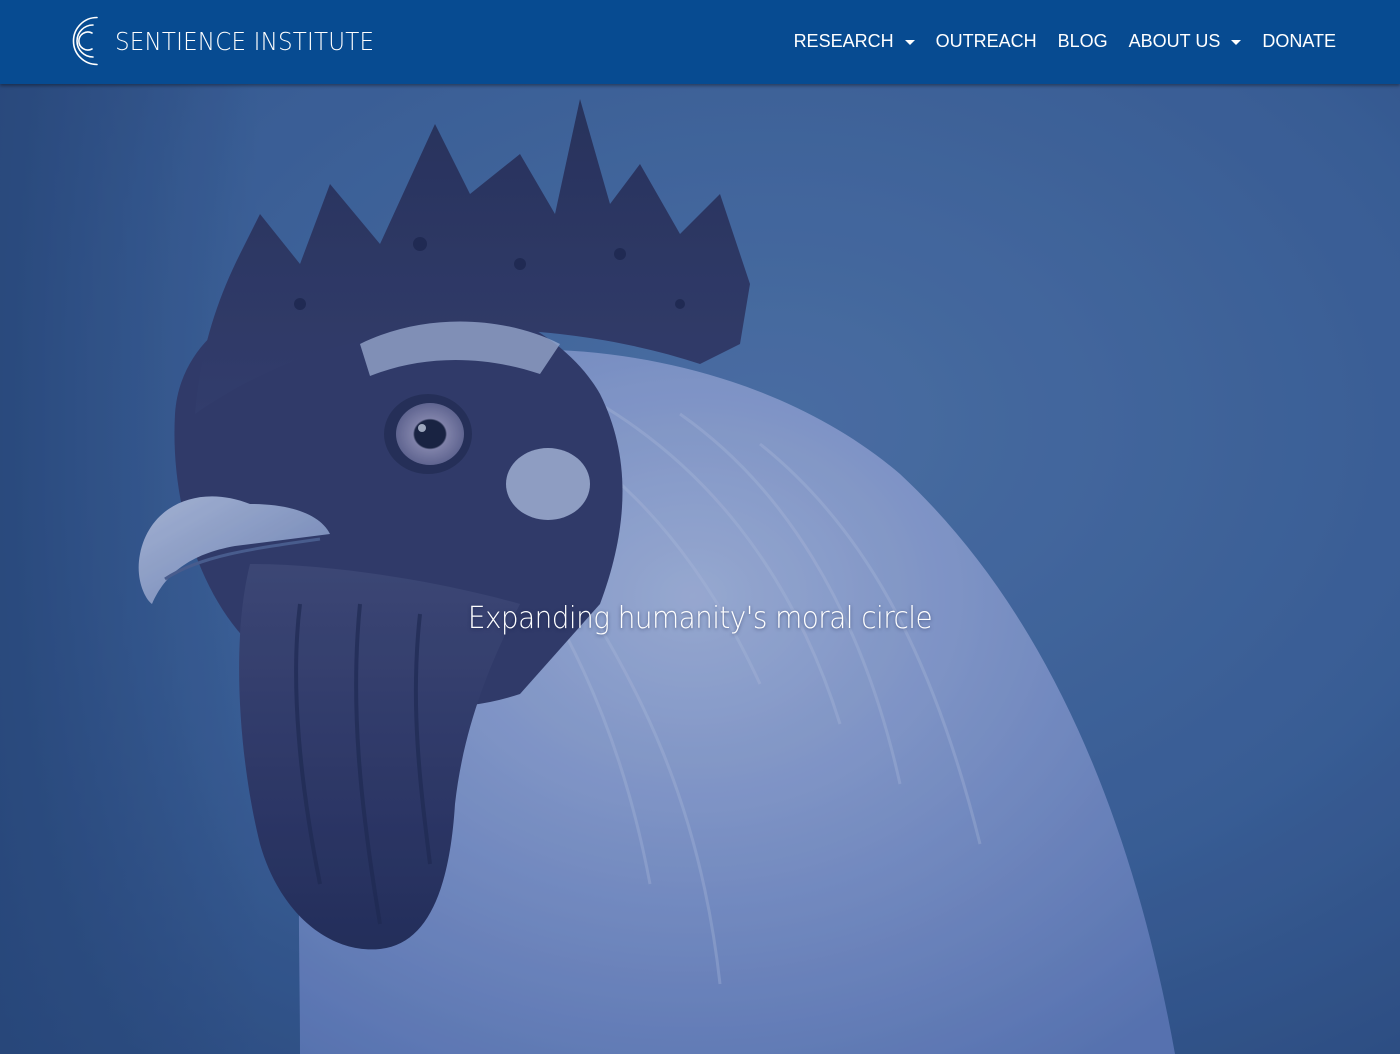 This screenshot has height=1054, width=1400. I want to click on nav-item-about-us: ABOUT US, so click(1185, 41).